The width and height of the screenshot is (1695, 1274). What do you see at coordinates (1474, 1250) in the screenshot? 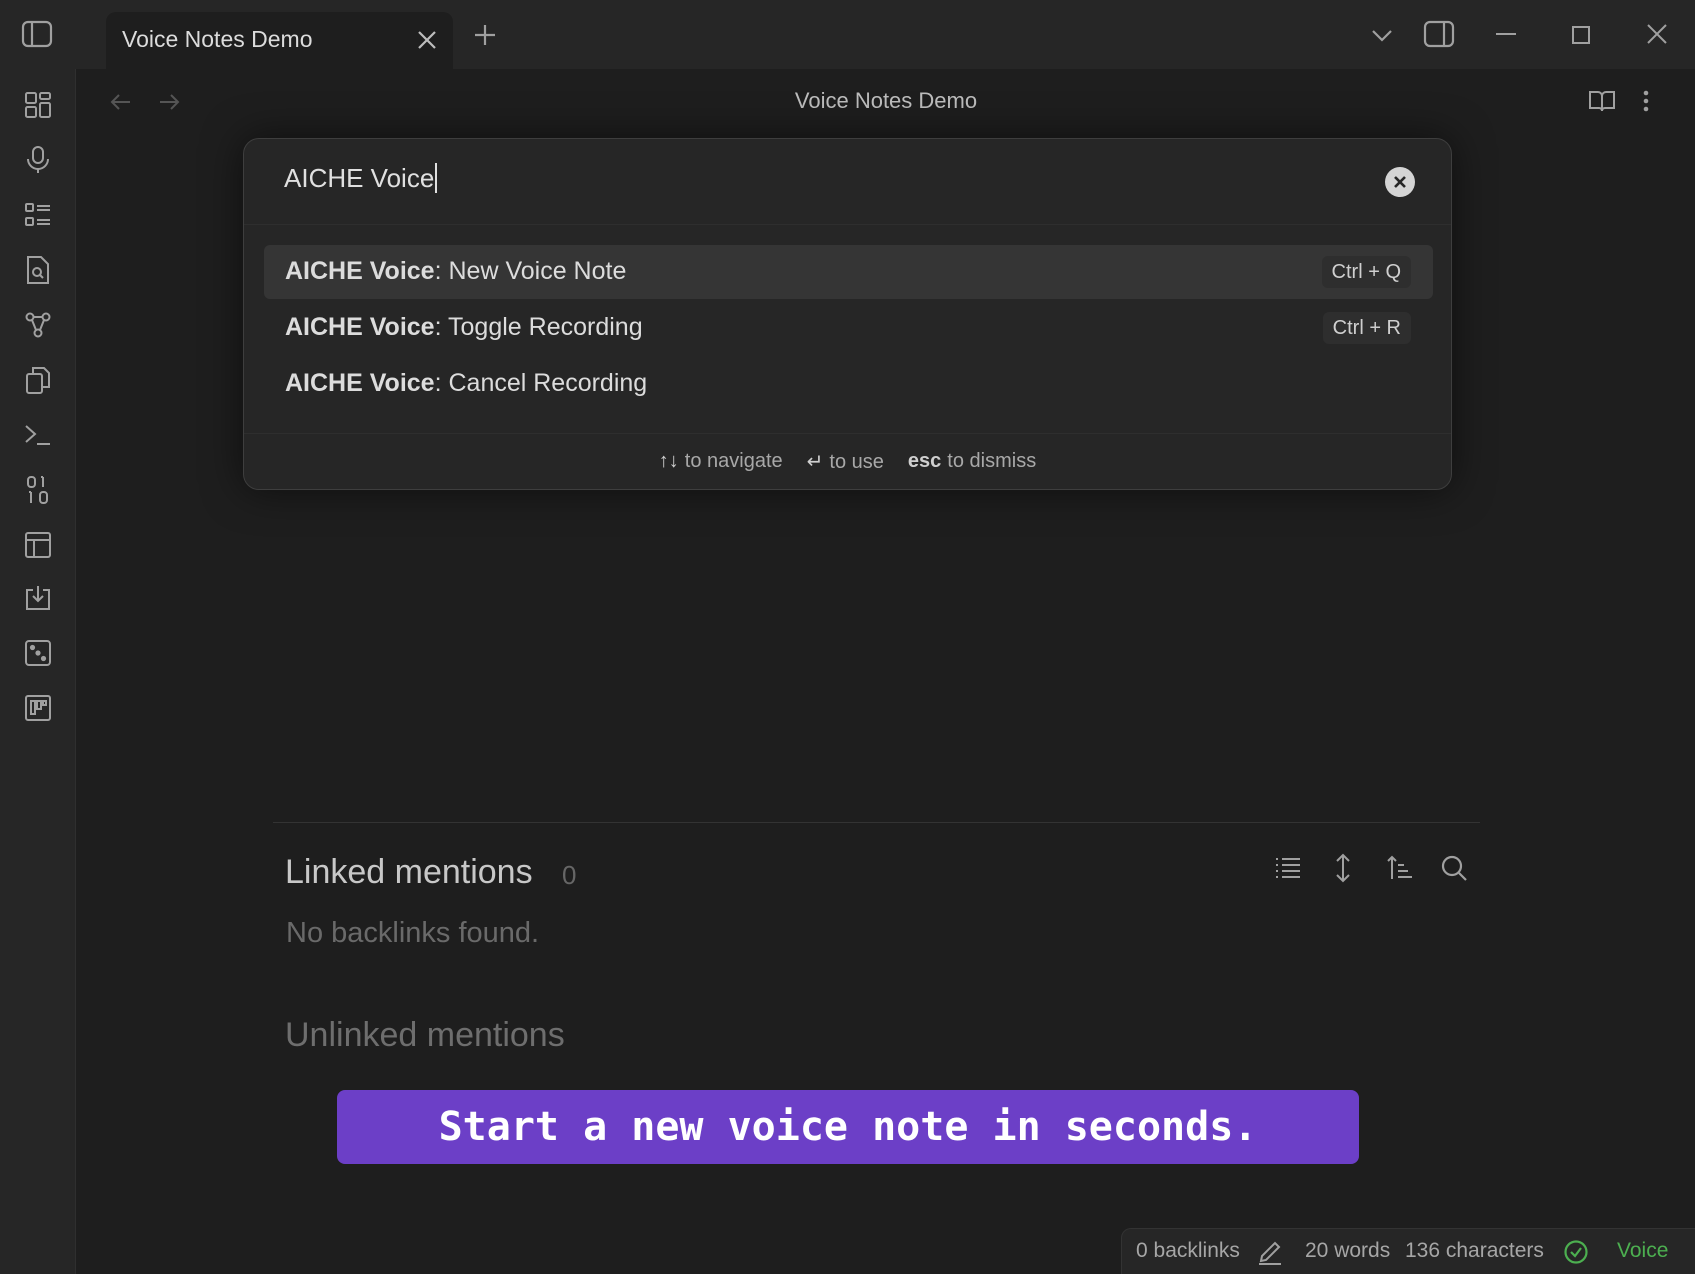
I see `status-character-count: 136 characters` at bounding box center [1474, 1250].